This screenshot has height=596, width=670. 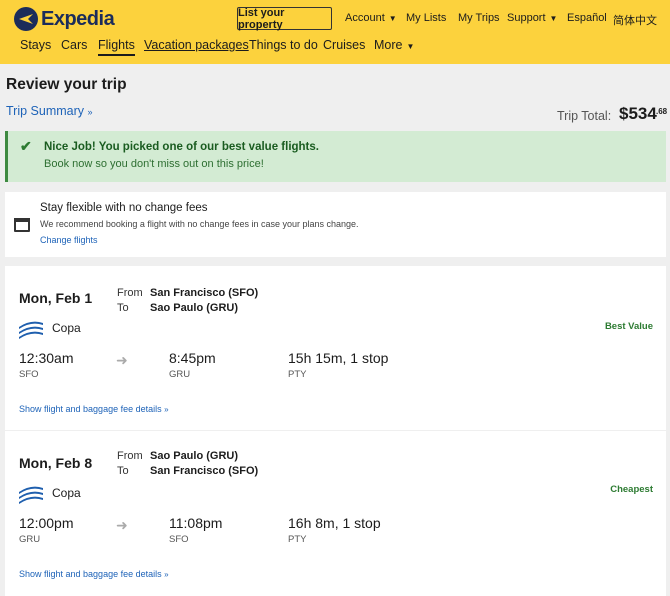 What do you see at coordinates (388, 45) in the screenshot?
I see `more-label: More` at bounding box center [388, 45].